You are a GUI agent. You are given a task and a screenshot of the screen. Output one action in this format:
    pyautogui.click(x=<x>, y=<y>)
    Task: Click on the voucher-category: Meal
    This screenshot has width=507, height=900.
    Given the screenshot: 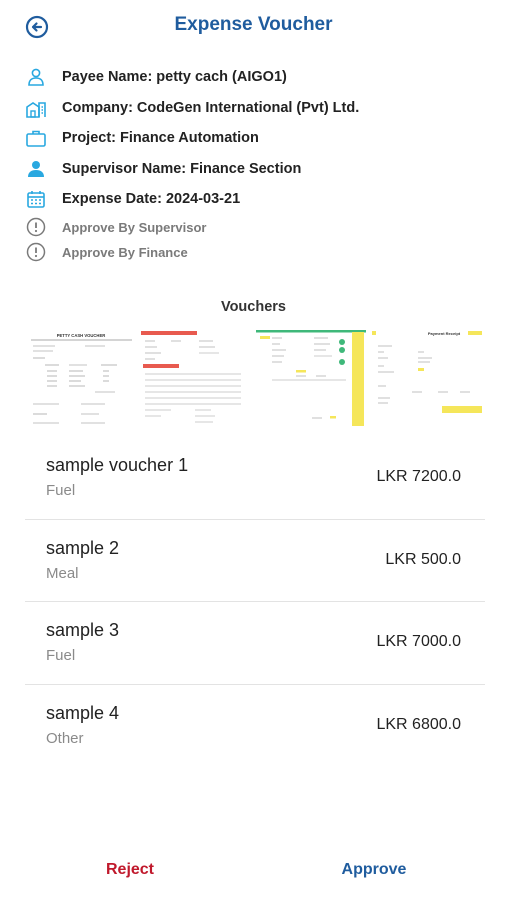 What is the action you would take?
    pyautogui.click(x=62, y=573)
    